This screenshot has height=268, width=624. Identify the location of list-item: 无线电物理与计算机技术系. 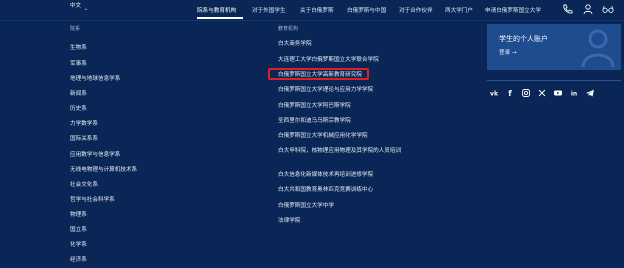
(103, 169).